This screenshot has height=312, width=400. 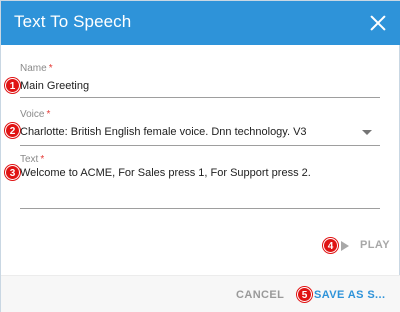 I want to click on step-badge-5: 5, so click(x=304, y=294).